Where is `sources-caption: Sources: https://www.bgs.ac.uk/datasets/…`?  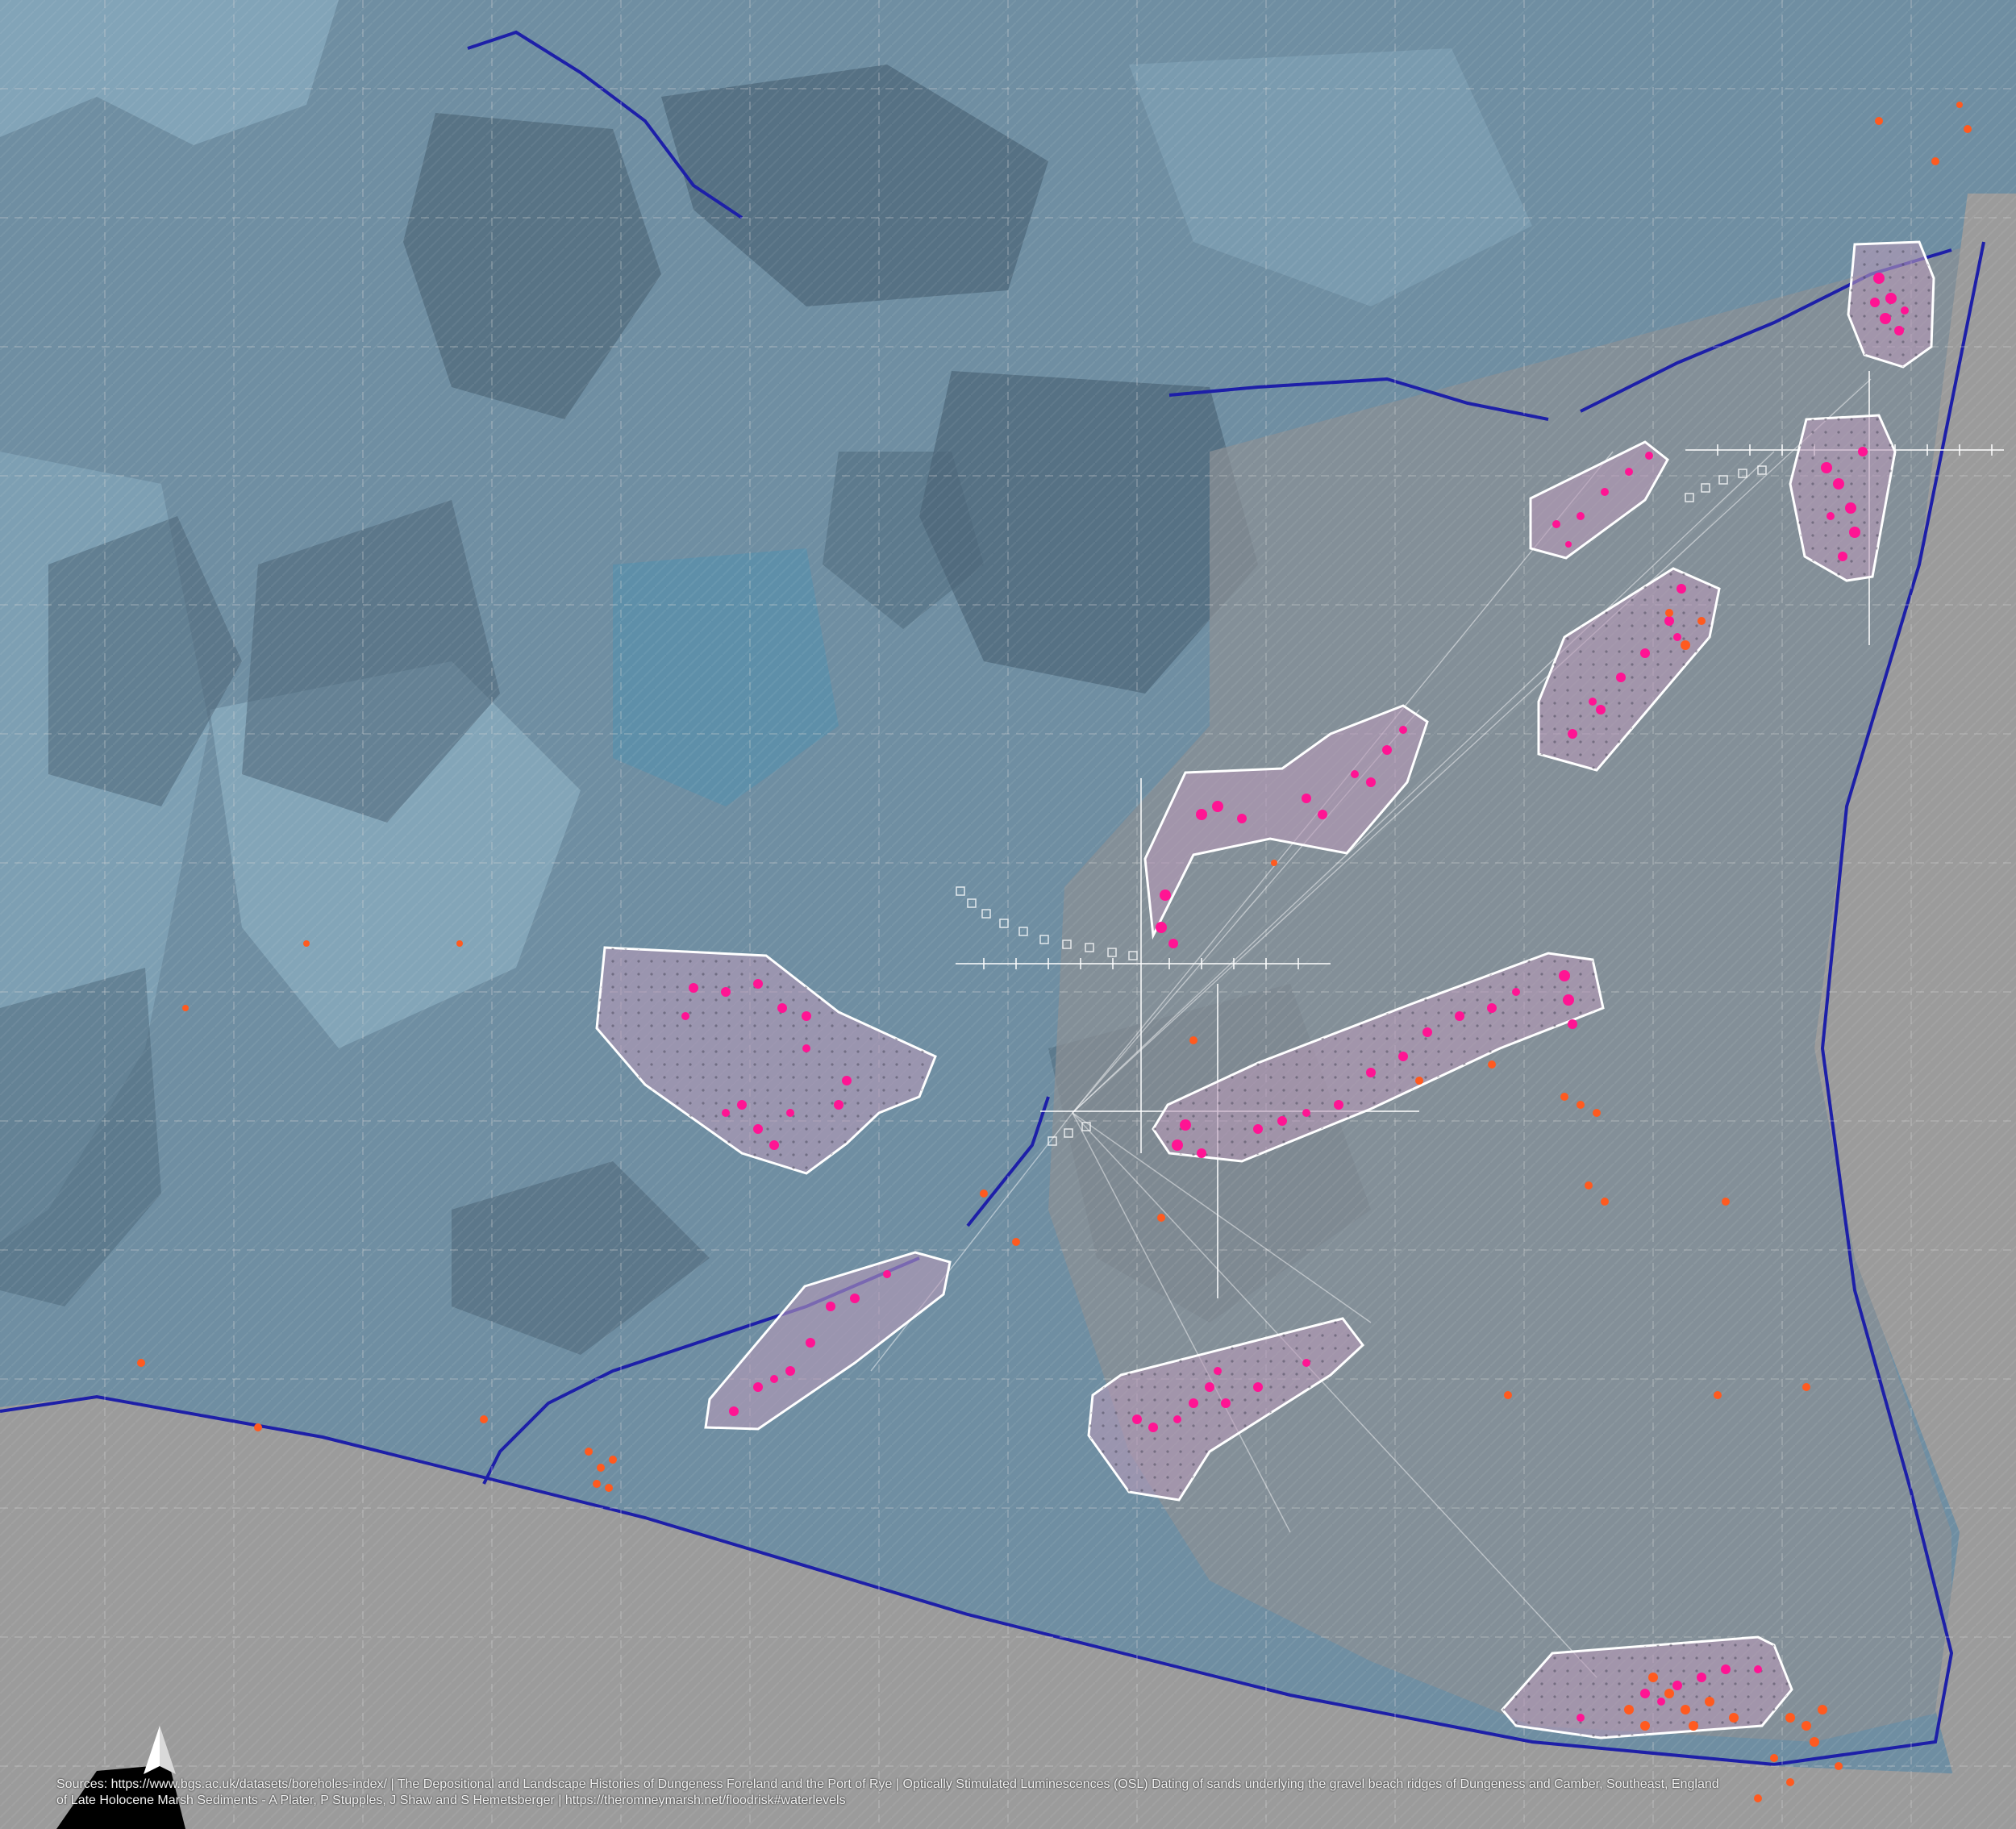
sources-caption: Sources: https://www.bgs.ac.uk/datasets/… is located at coordinates (1032, 1793).